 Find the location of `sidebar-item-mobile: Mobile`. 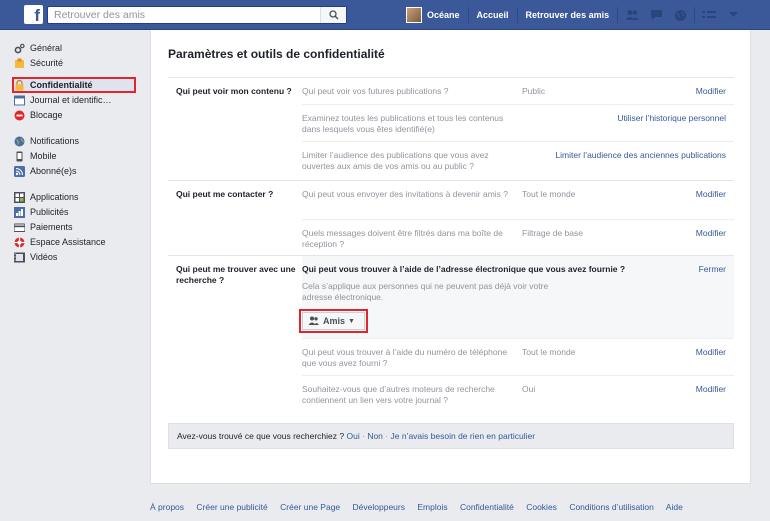

sidebar-item-mobile: Mobile is located at coordinates (74, 156).